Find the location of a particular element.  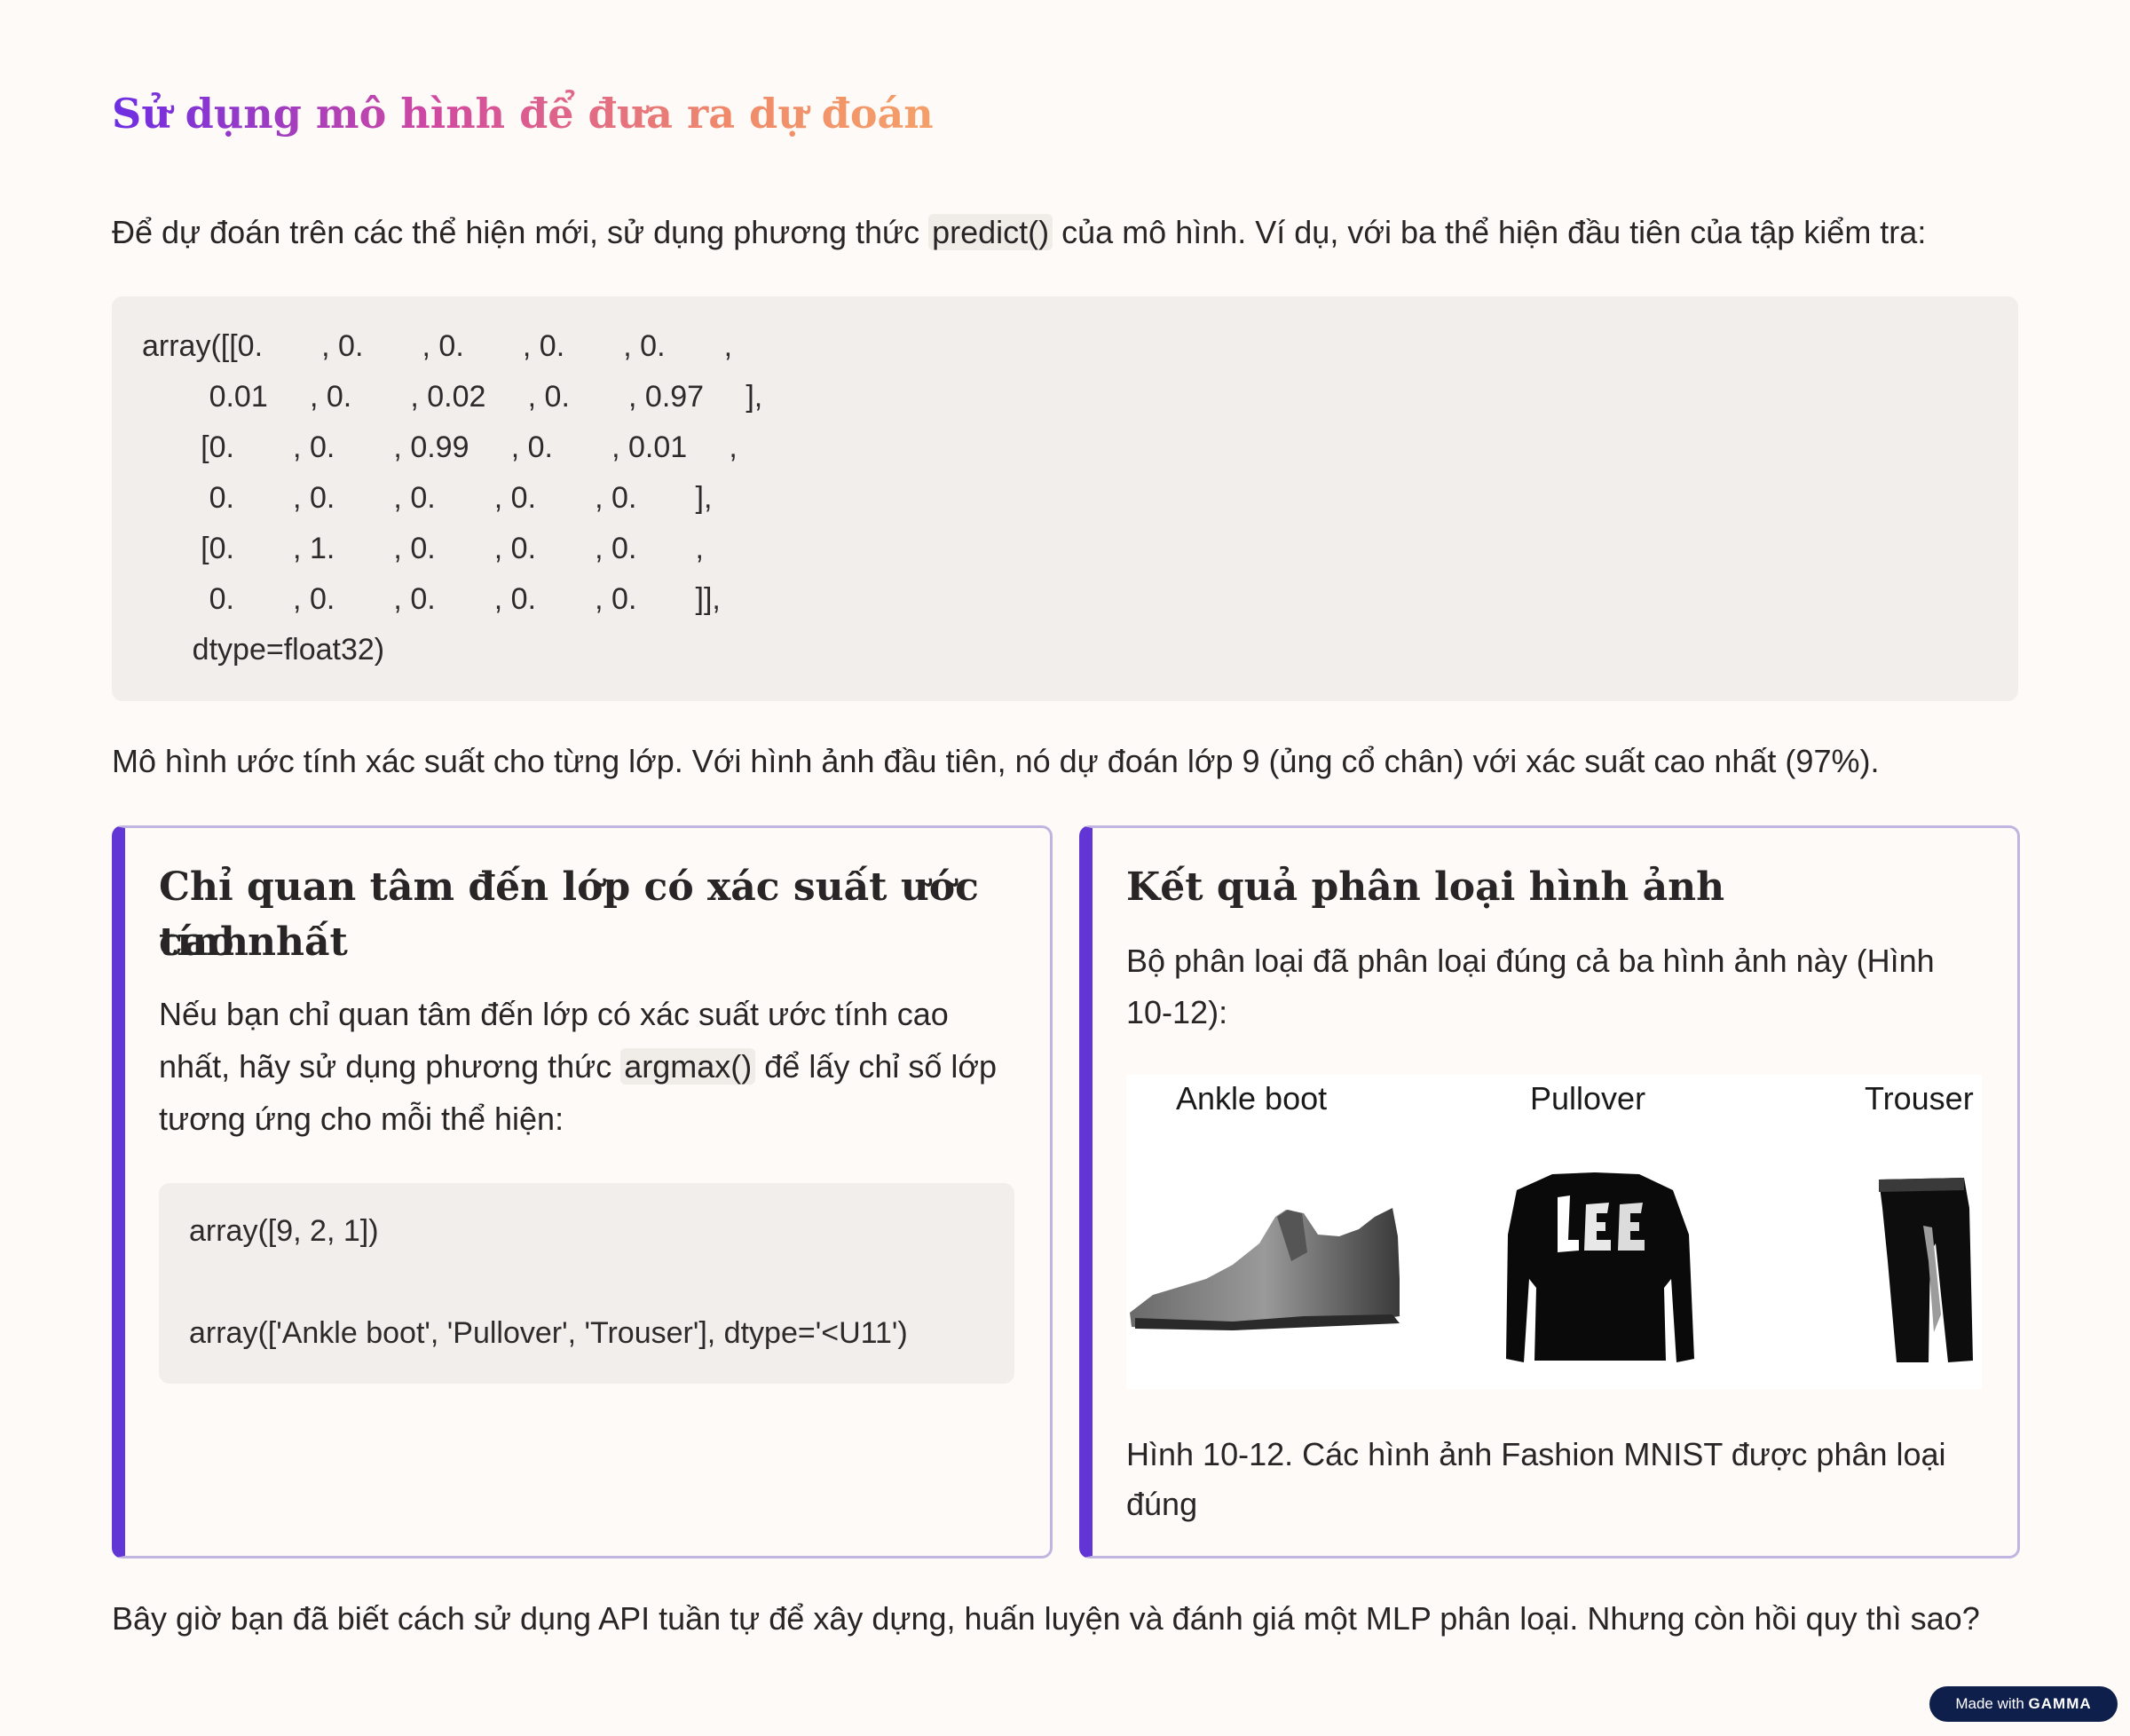

card-body-line: tương ứng cho mỗi thể hiện: is located at coordinates (361, 1119).